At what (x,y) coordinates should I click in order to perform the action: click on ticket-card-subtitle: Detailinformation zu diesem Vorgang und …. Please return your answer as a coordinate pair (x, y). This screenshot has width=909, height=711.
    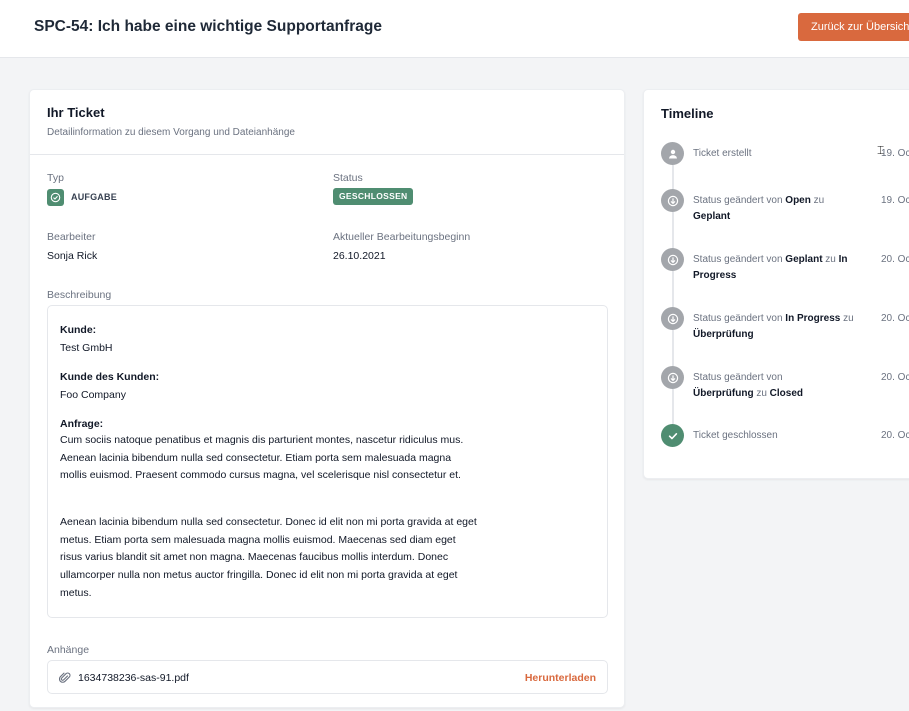
    Looking at the image, I should click on (171, 132).